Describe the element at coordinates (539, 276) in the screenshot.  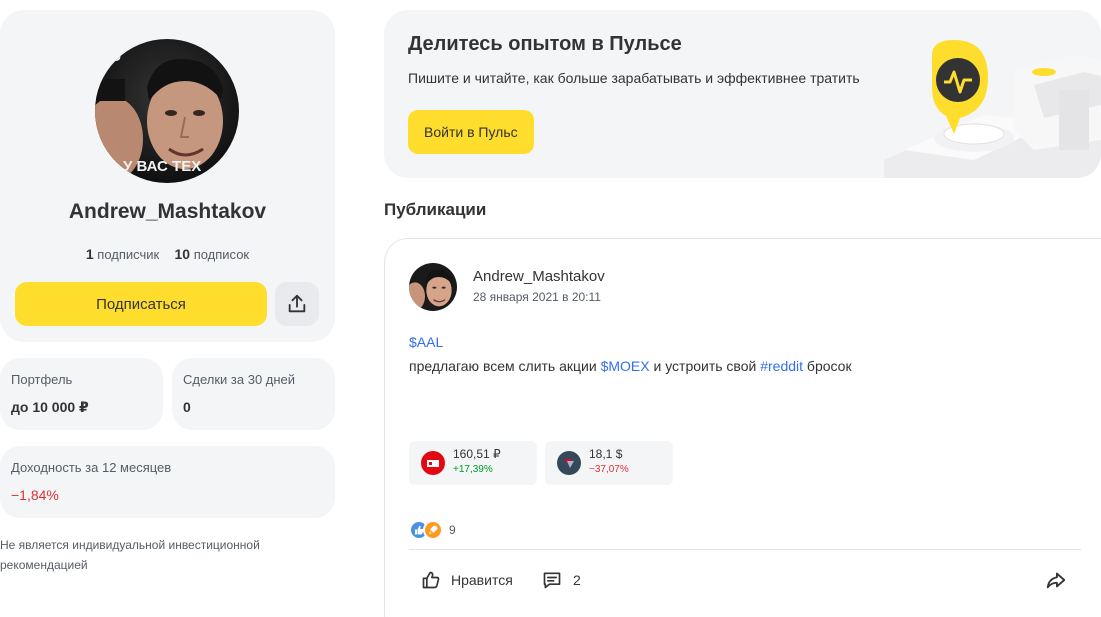
I see `post-author: Andrew_Mashtakov` at that location.